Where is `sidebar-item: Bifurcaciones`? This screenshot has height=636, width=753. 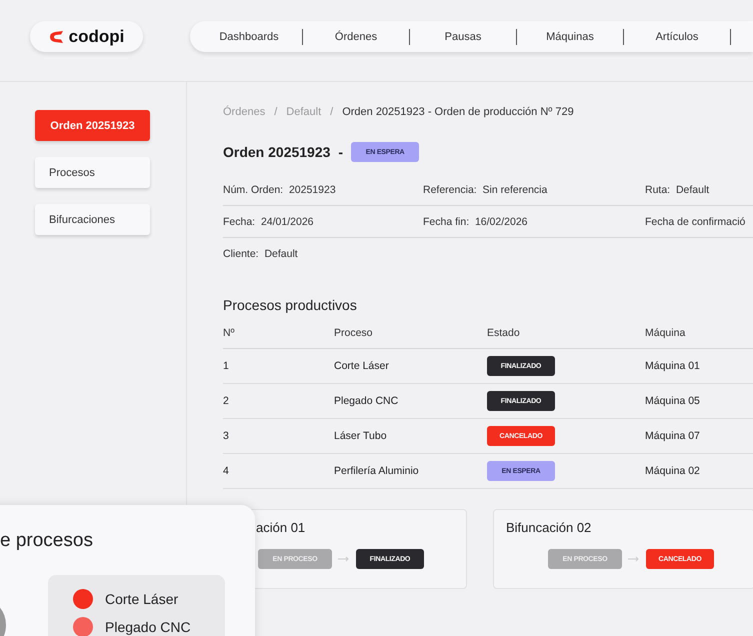 sidebar-item: Bifurcaciones is located at coordinates (92, 219).